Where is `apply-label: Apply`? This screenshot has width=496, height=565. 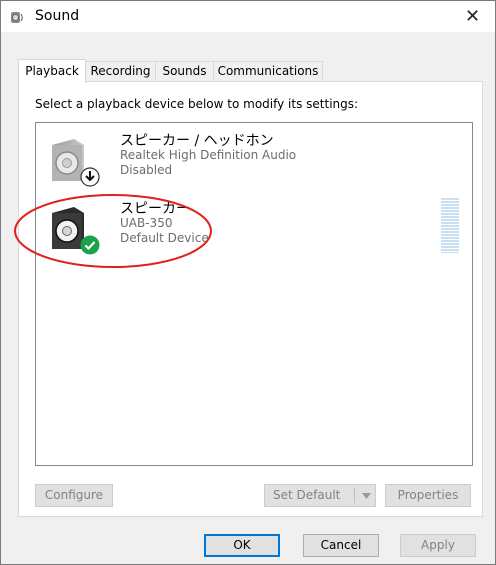 apply-label: Apply is located at coordinates (438, 545).